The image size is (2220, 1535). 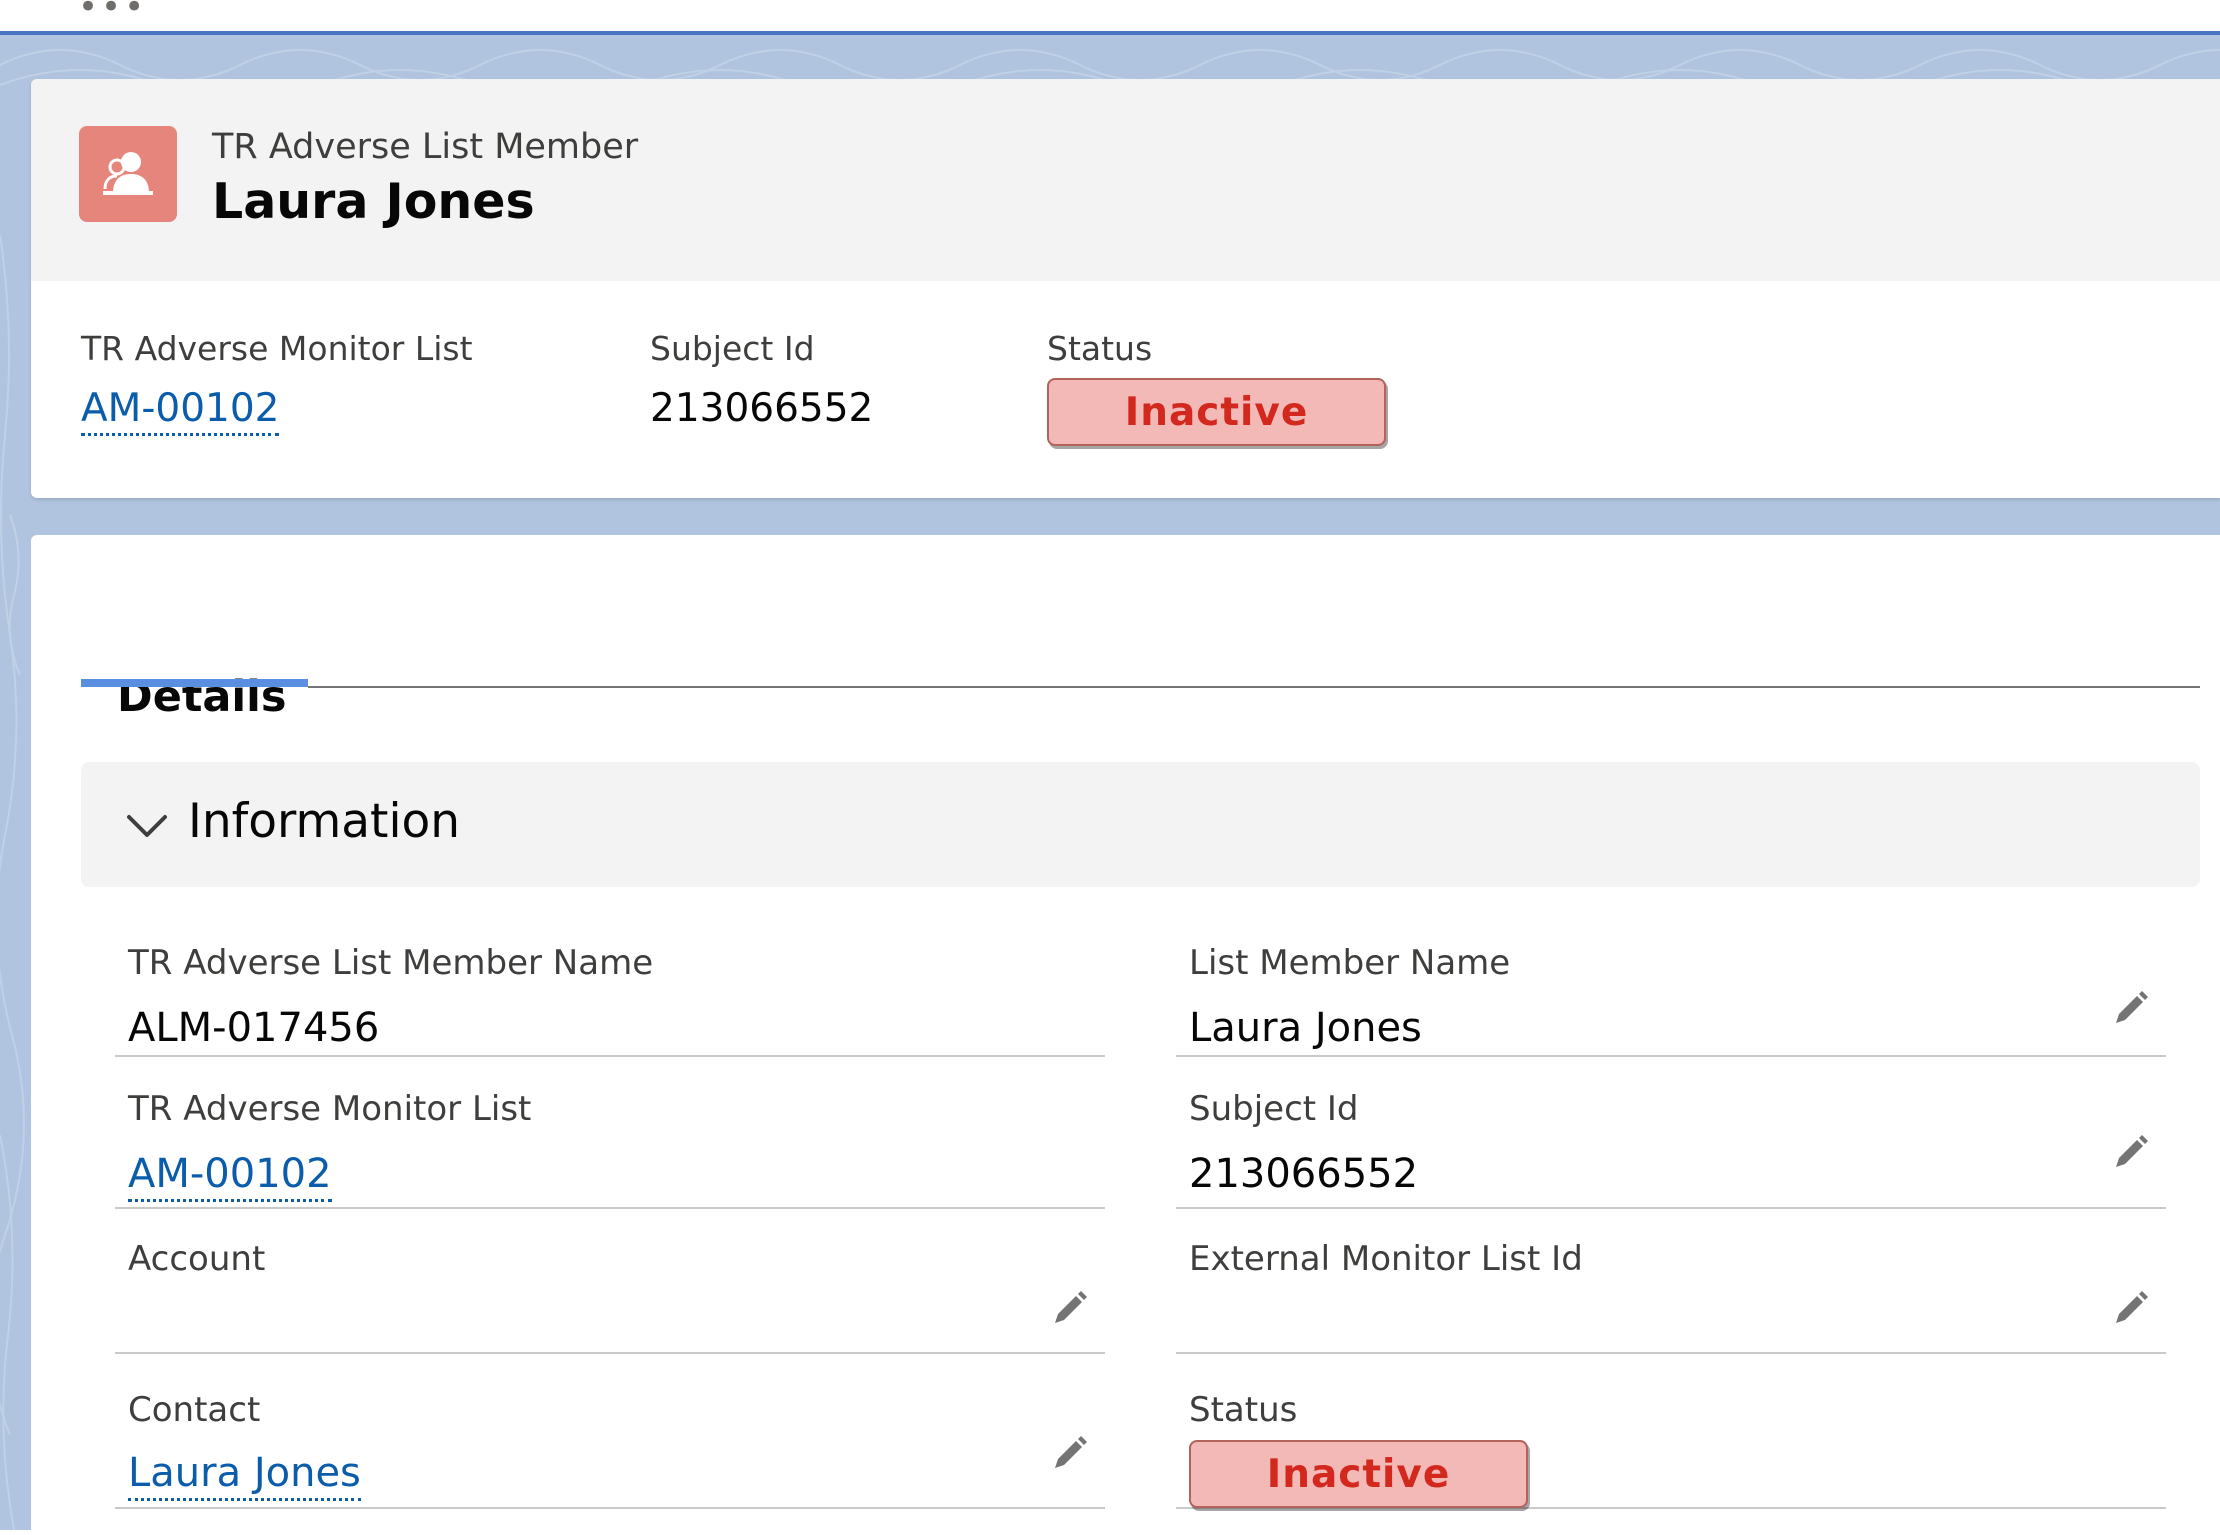 I want to click on highlight-subject-id: Subject Id 213066552, so click(x=761, y=380).